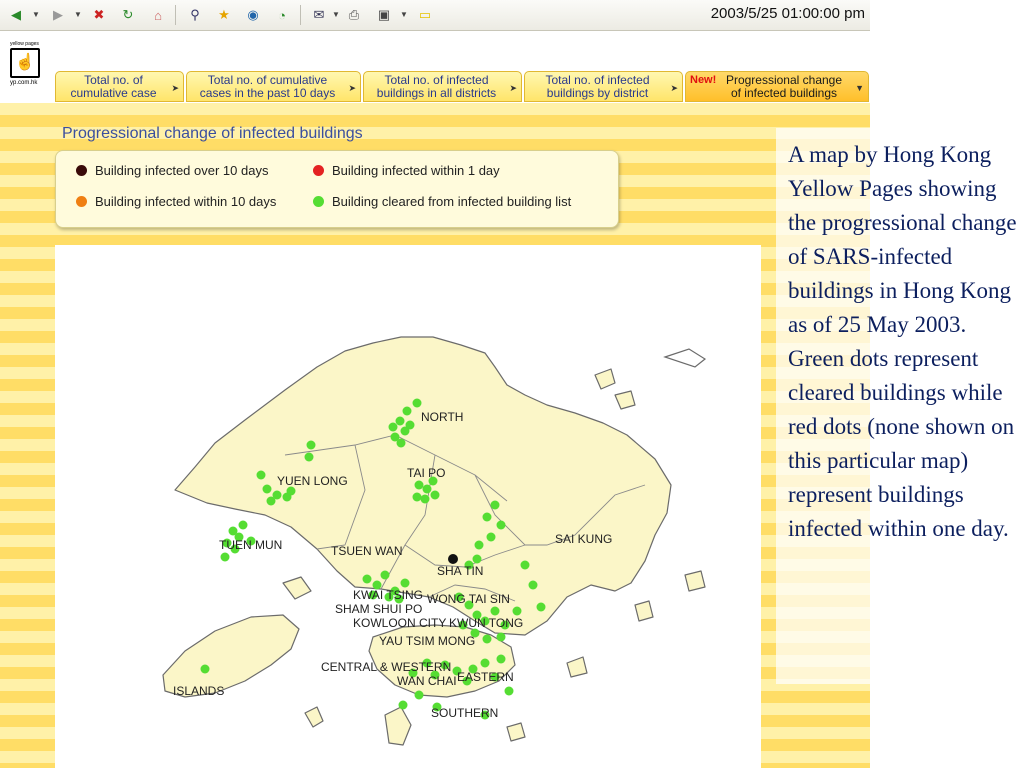  I want to click on legend-item: Building infected over 10 days, so click(172, 170).